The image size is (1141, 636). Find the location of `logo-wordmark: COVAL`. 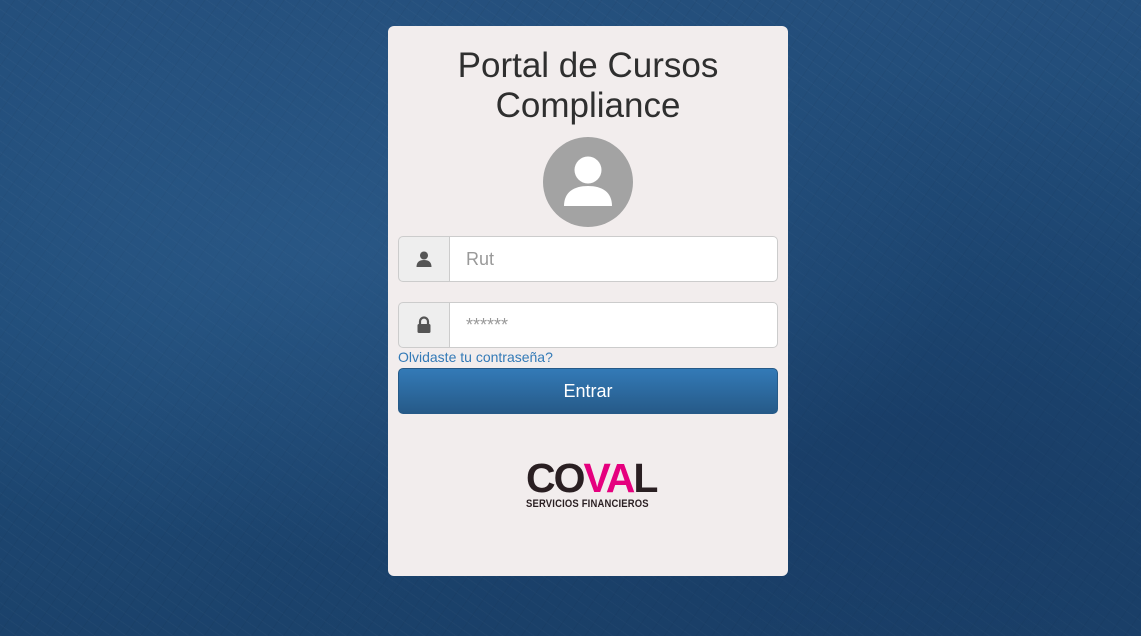

logo-wordmark: COVAL is located at coordinates (592, 478).